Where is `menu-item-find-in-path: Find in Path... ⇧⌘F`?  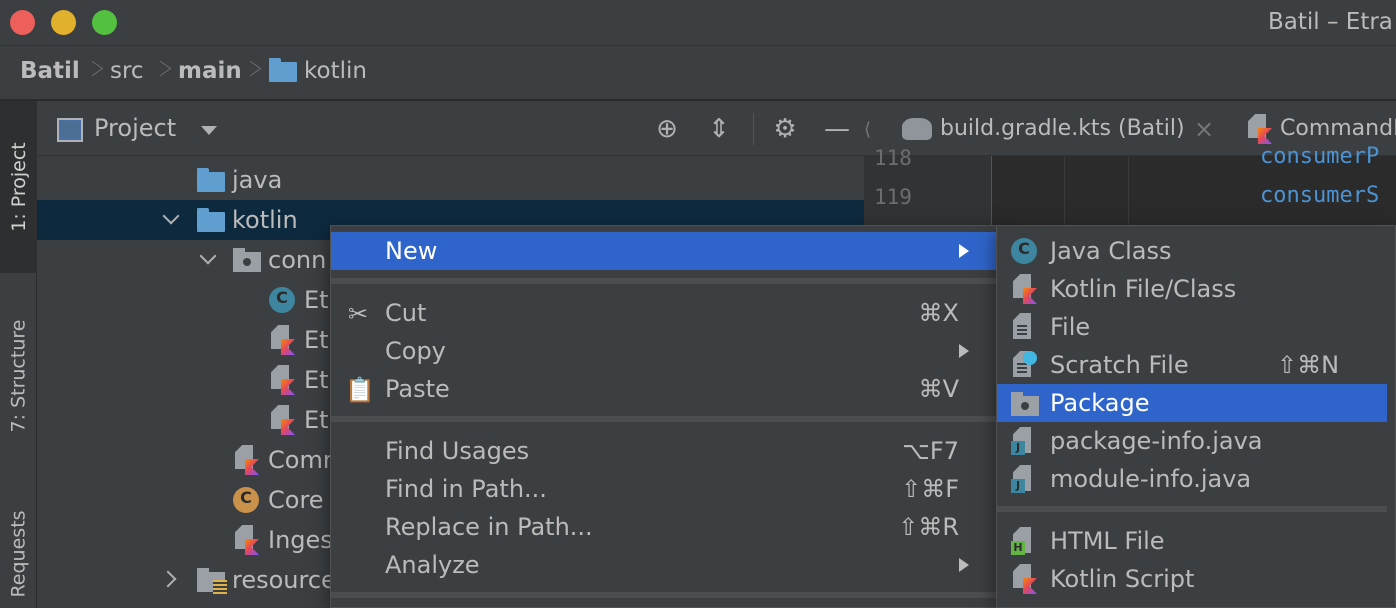 menu-item-find-in-path: Find in Path... ⇧⌘F is located at coordinates (664, 489).